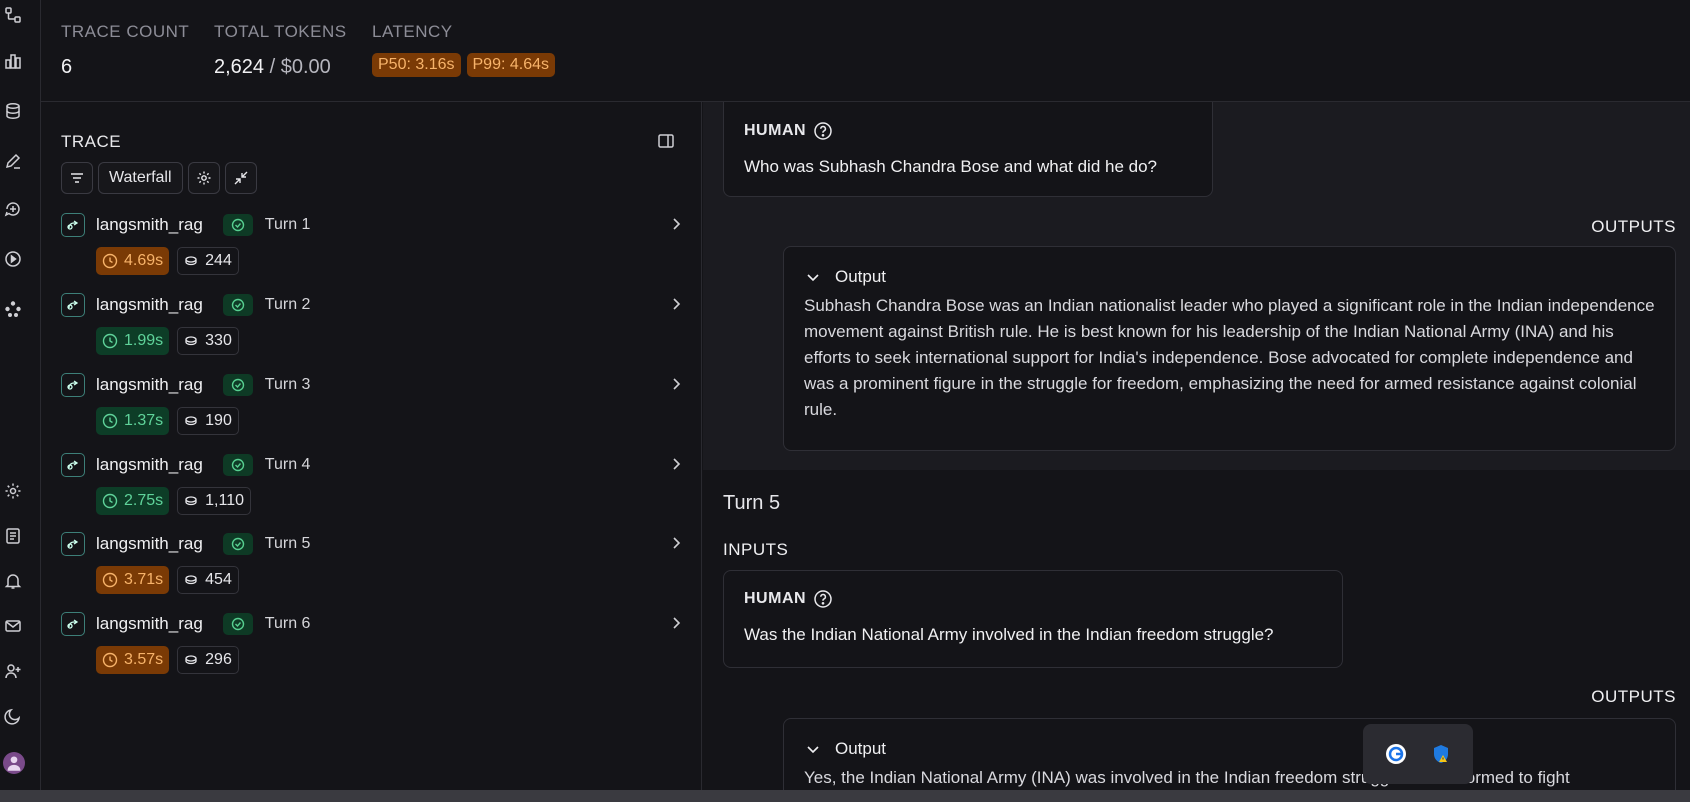  Describe the element at coordinates (280, 50) in the screenshot. I see `total-tokens-stat: TOTAL TOKENS 2,624 / $0.00` at that location.